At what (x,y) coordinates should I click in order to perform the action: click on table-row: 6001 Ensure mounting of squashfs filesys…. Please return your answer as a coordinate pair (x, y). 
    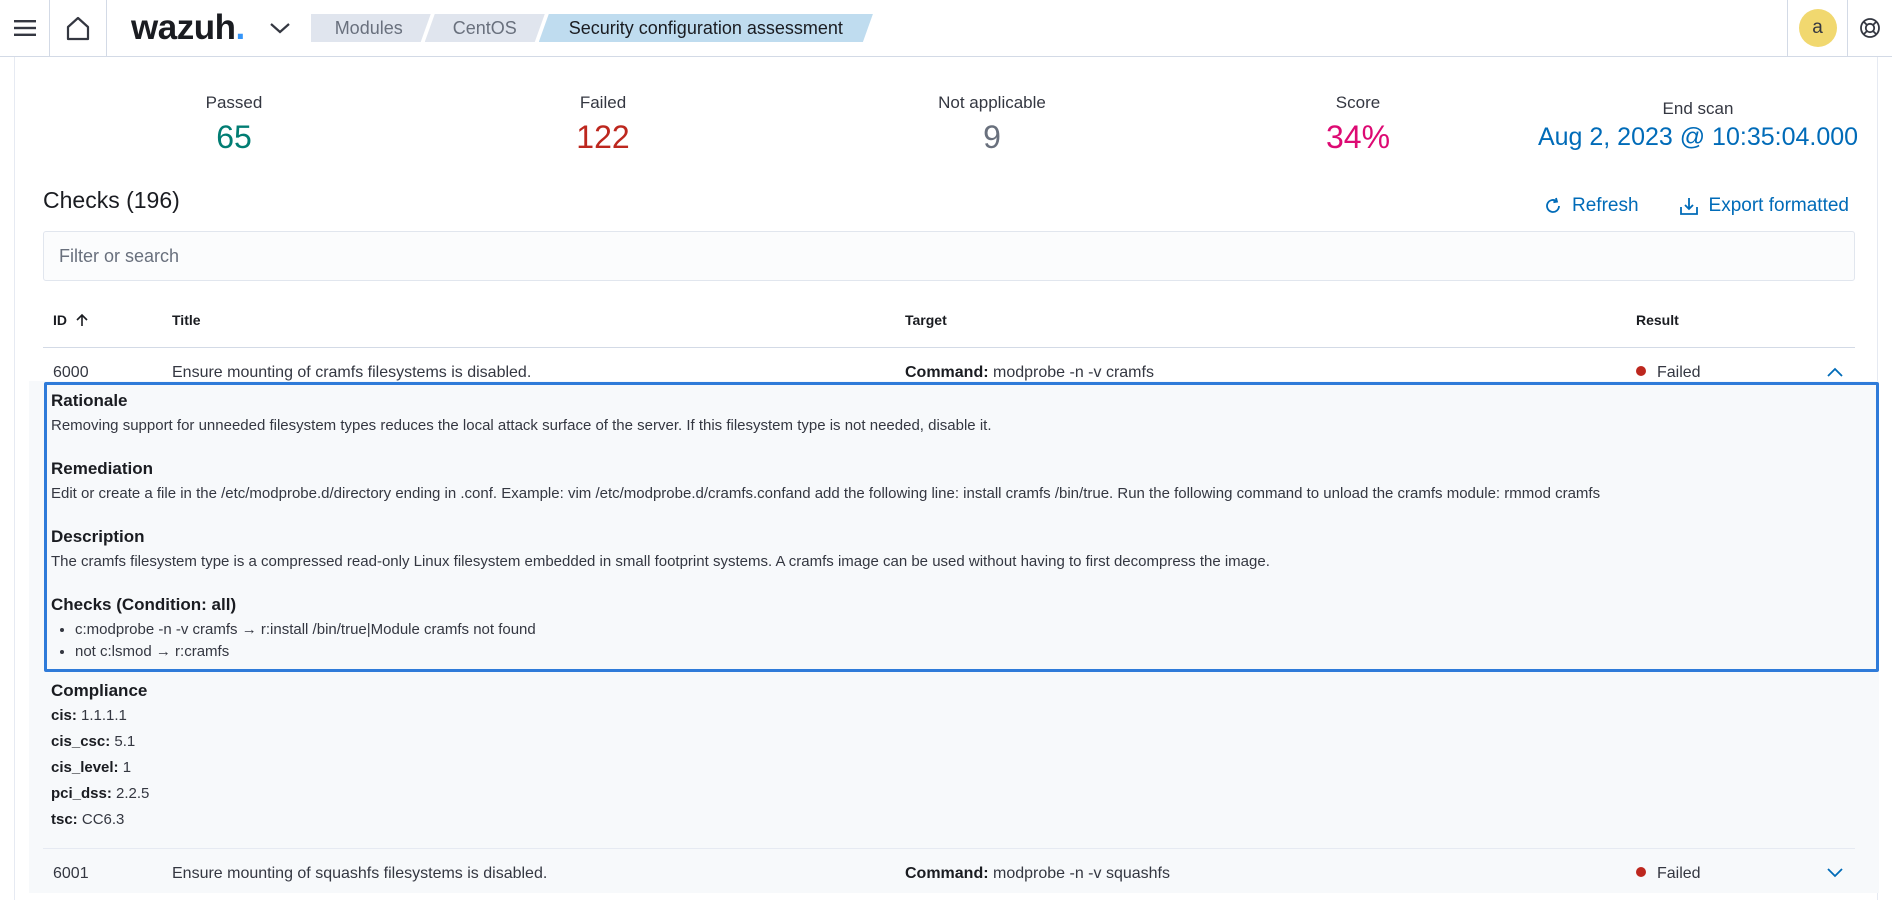
    Looking at the image, I should click on (949, 873).